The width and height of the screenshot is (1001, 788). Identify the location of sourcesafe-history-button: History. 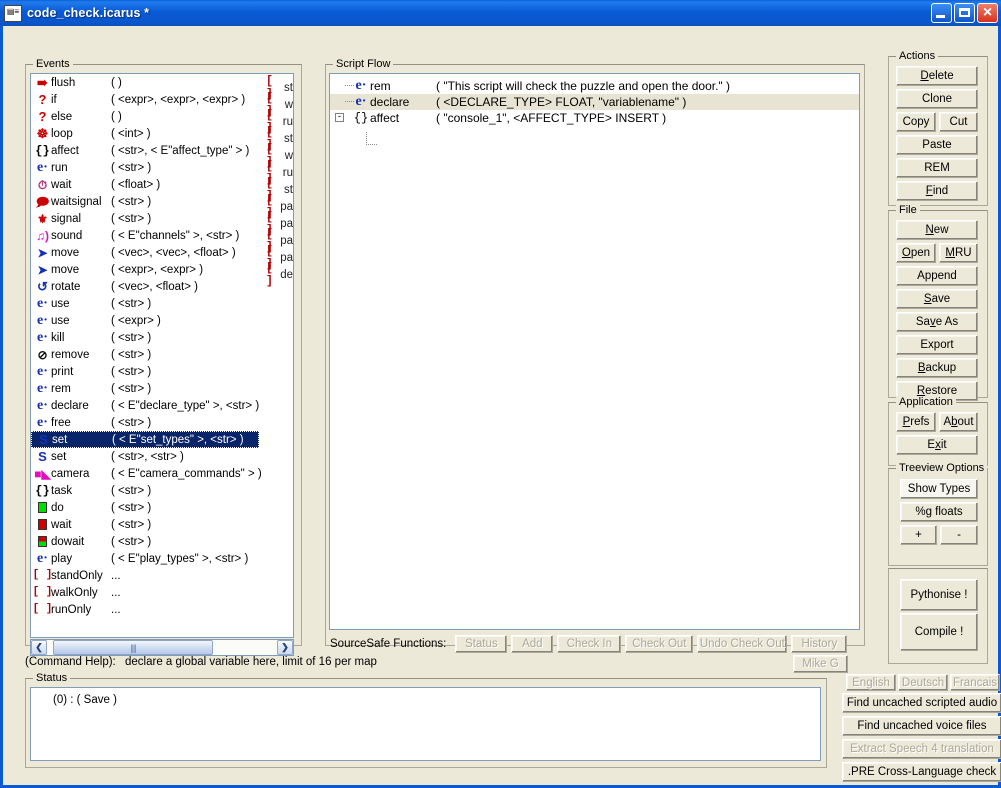
(819, 644).